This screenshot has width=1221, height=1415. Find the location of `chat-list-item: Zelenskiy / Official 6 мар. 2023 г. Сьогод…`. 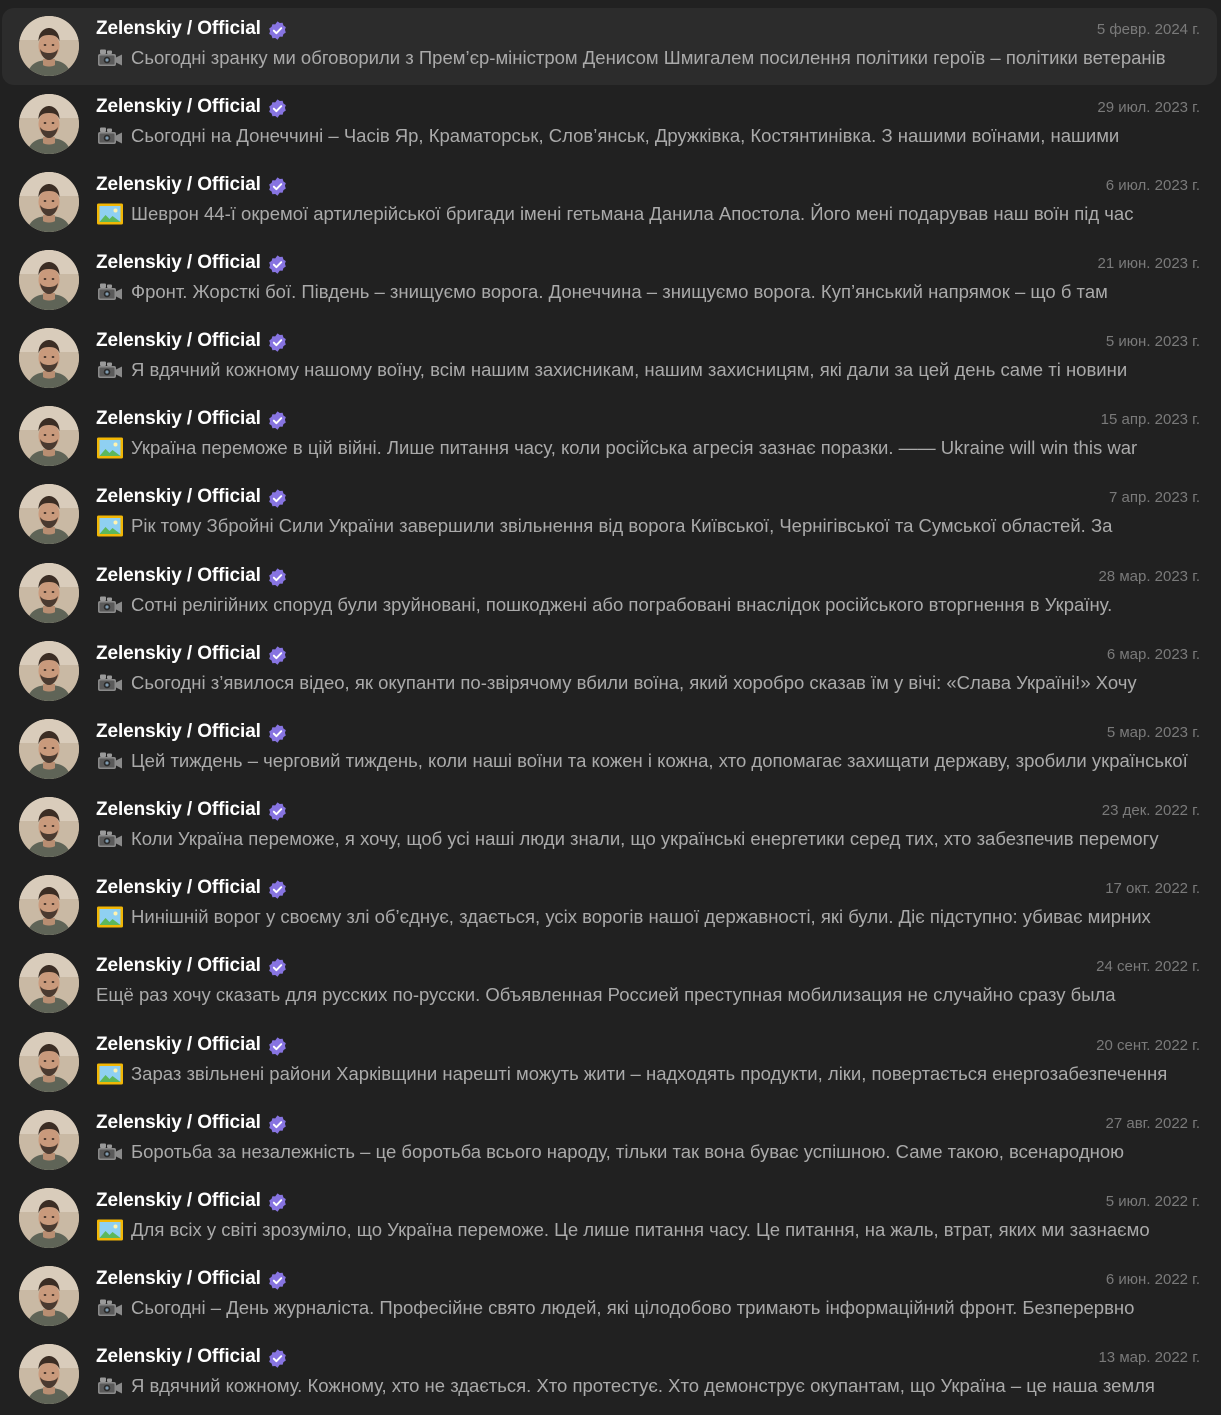

chat-list-item: Zelenskiy / Official 6 мар. 2023 г. Сьогод… is located at coordinates (609, 671).